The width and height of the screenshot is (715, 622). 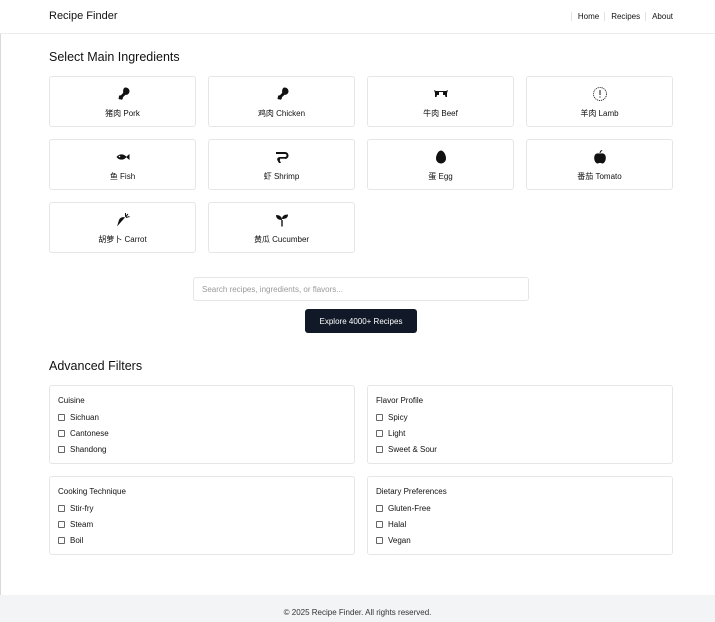 I want to click on ingredient-card-lamb: 羊肉 Lamb, so click(x=599, y=101).